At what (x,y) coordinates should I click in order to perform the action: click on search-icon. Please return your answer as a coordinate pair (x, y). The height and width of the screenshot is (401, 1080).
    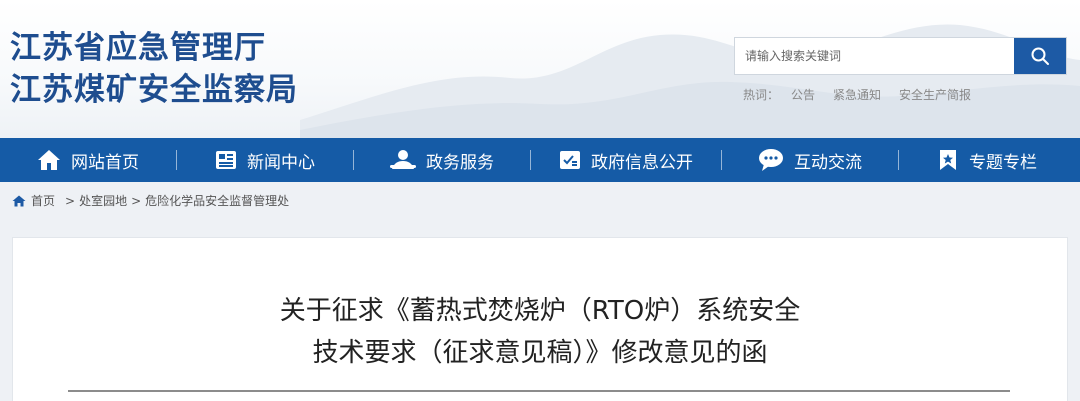
    Looking at the image, I should click on (1040, 56).